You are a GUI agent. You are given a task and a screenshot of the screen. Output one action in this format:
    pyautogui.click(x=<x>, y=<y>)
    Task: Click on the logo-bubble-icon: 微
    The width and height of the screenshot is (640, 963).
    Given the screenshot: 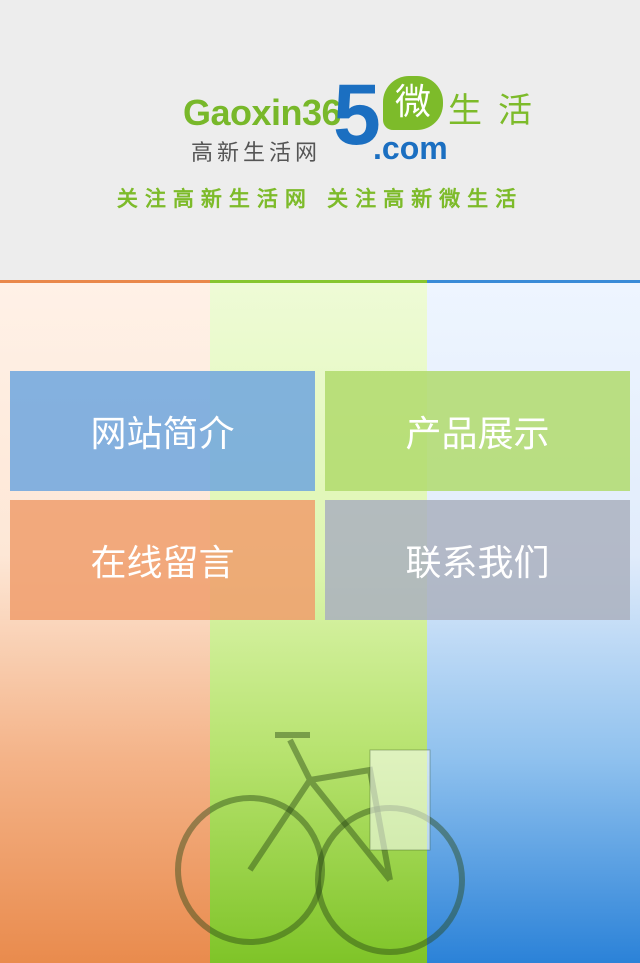 What is the action you would take?
    pyautogui.click(x=413, y=103)
    